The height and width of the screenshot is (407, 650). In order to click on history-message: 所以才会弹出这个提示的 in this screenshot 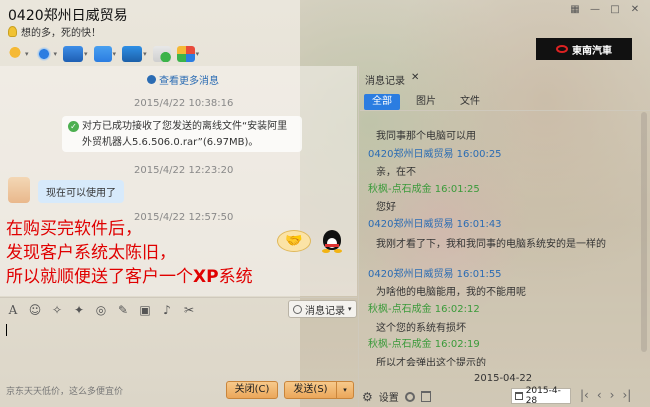, I will do `click(431, 362)`.